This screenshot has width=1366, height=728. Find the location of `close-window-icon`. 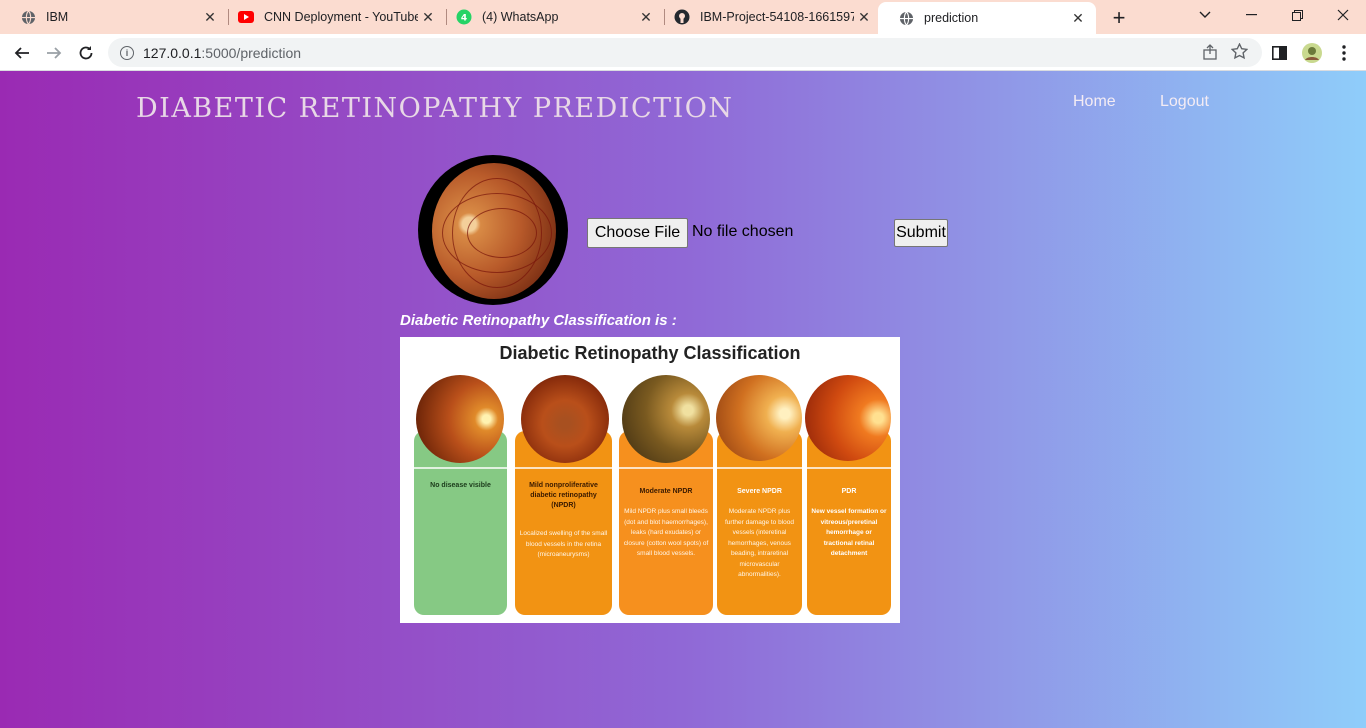

close-window-icon is located at coordinates (1343, 15).